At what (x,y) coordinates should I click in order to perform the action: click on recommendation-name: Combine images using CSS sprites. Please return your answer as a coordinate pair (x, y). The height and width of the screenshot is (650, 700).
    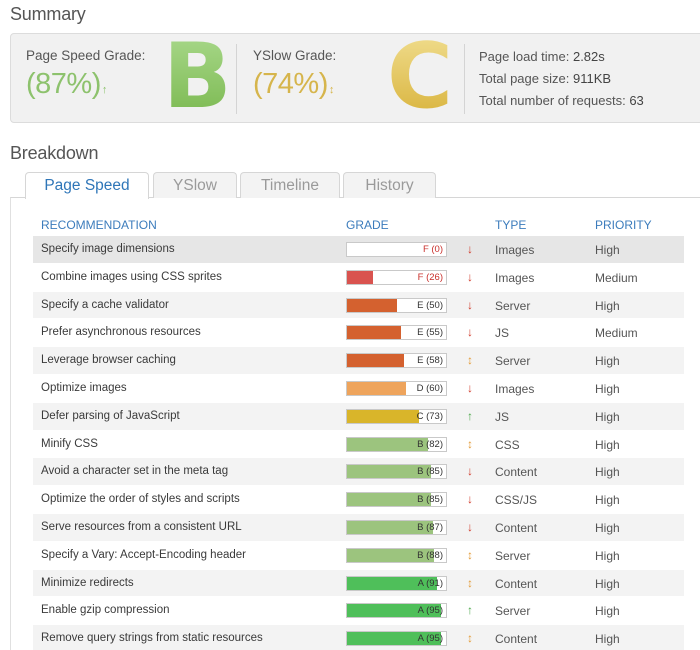
    Looking at the image, I should click on (131, 277).